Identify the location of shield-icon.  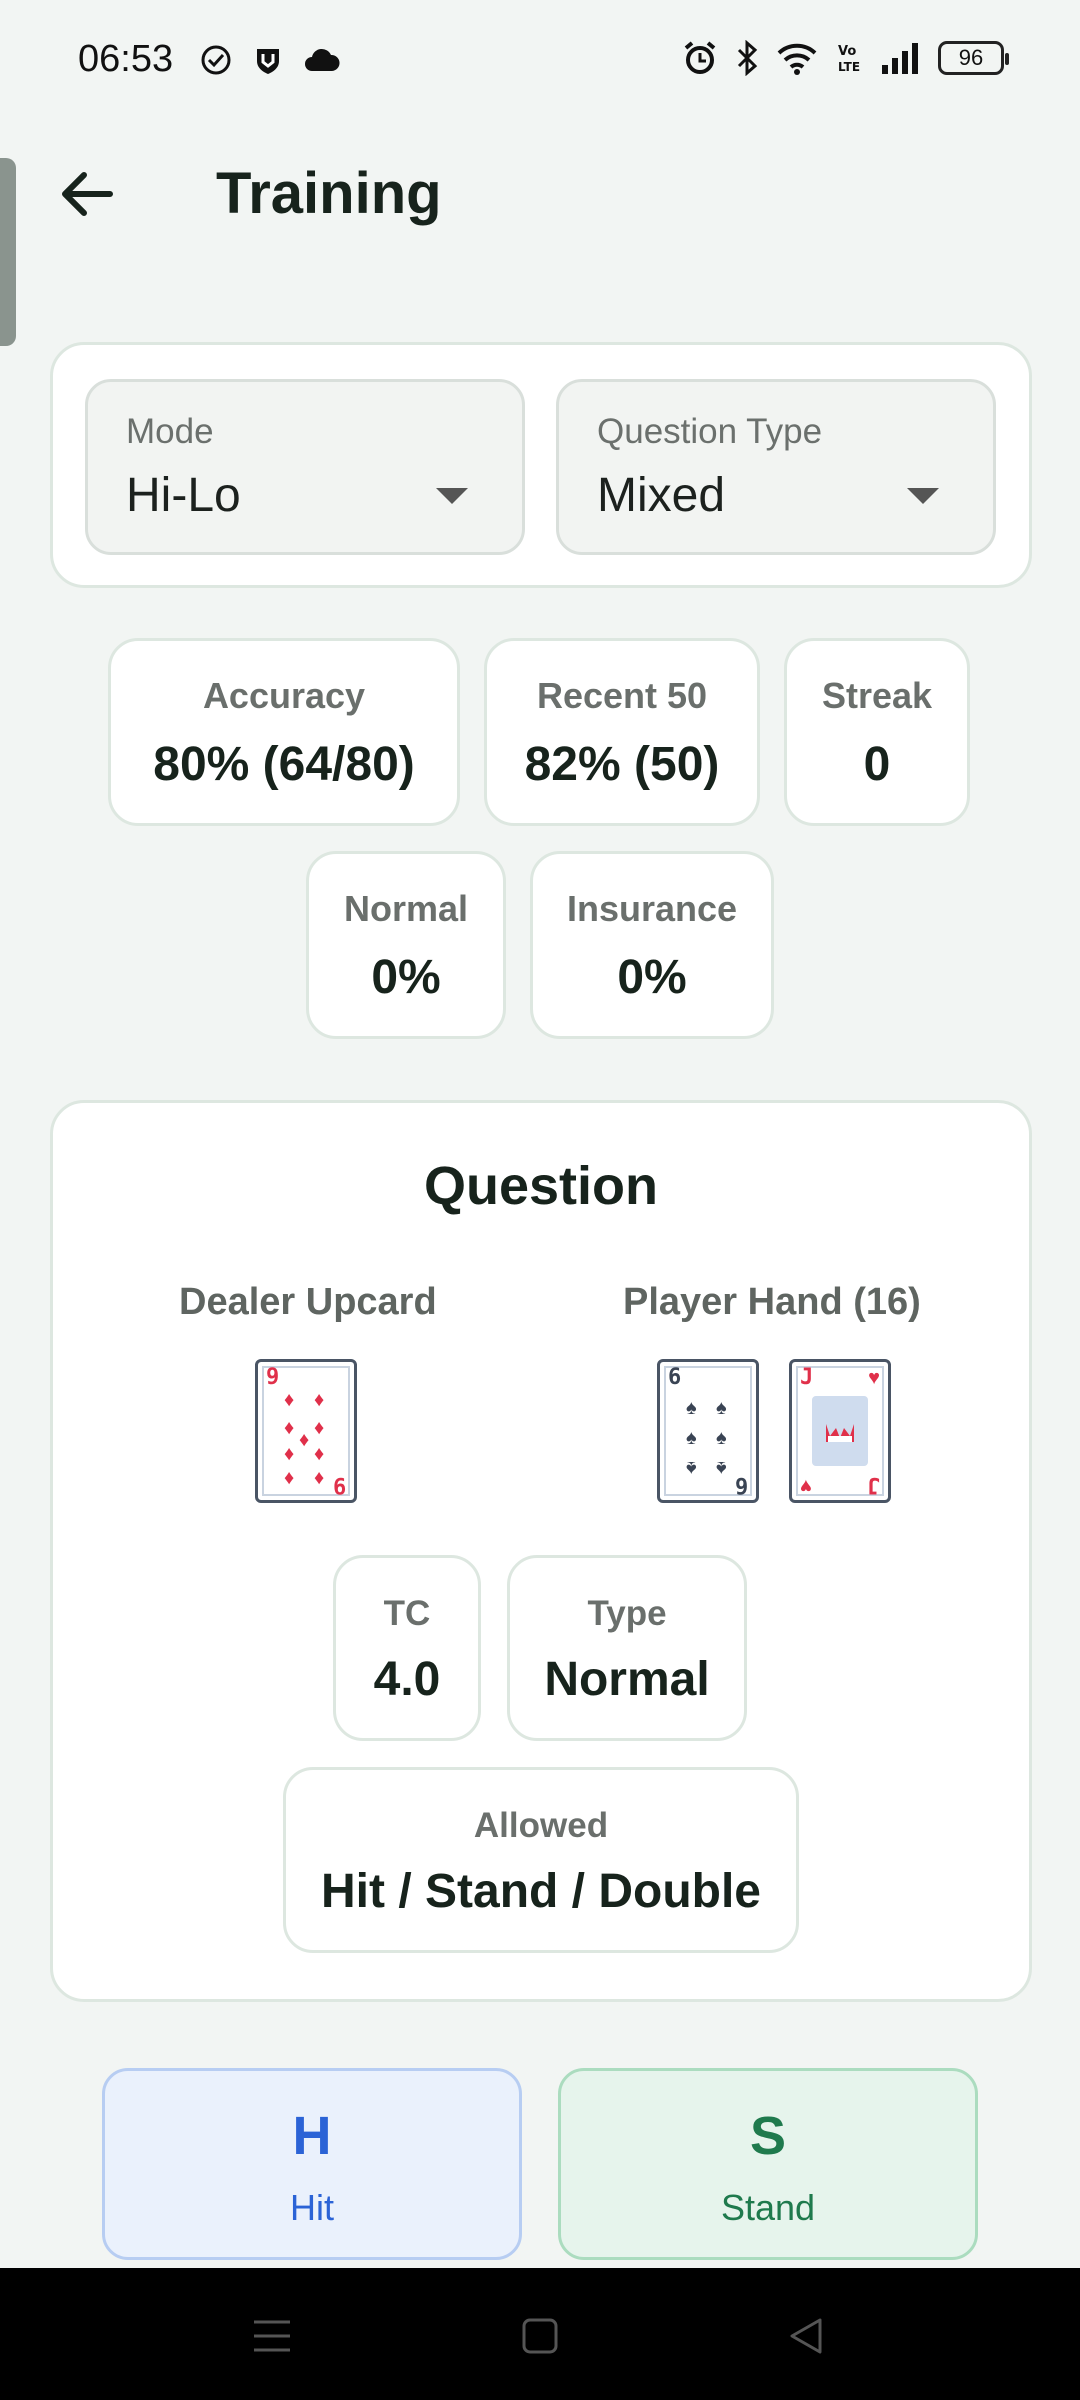
(268, 61).